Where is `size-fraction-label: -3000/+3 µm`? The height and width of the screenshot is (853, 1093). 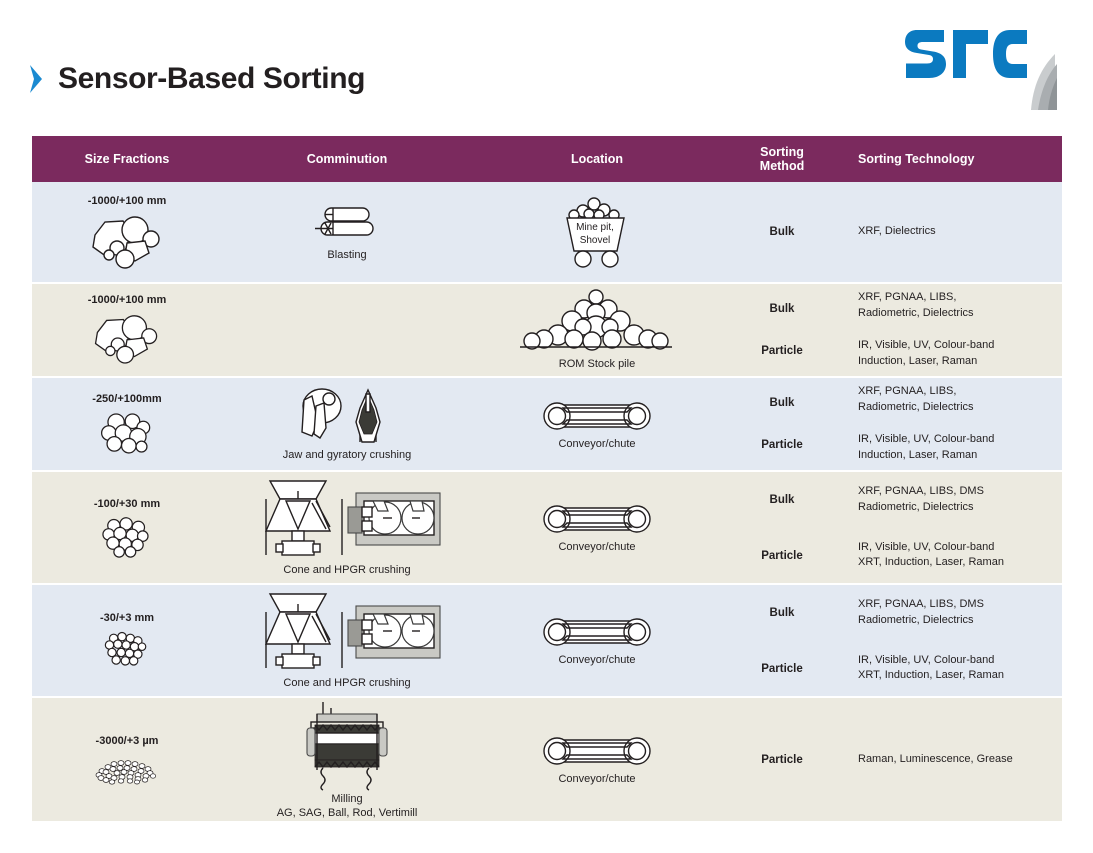 size-fraction-label: -3000/+3 µm is located at coordinates (127, 740).